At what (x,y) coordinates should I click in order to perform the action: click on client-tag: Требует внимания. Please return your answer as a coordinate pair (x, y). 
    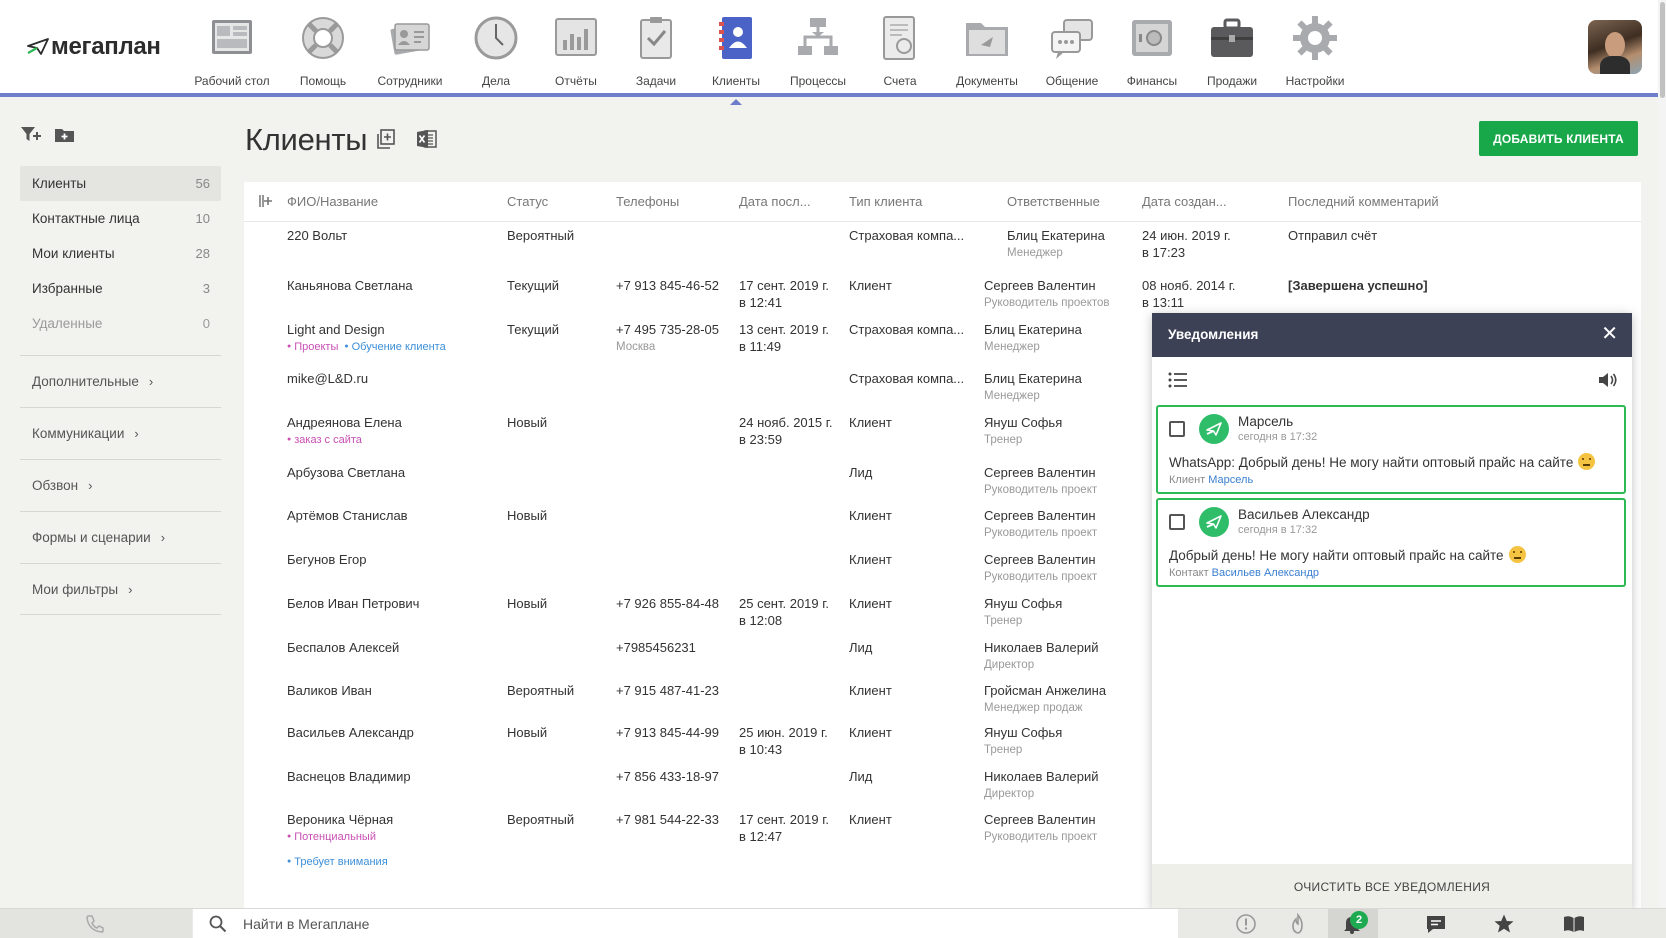
    Looking at the image, I should click on (337, 862).